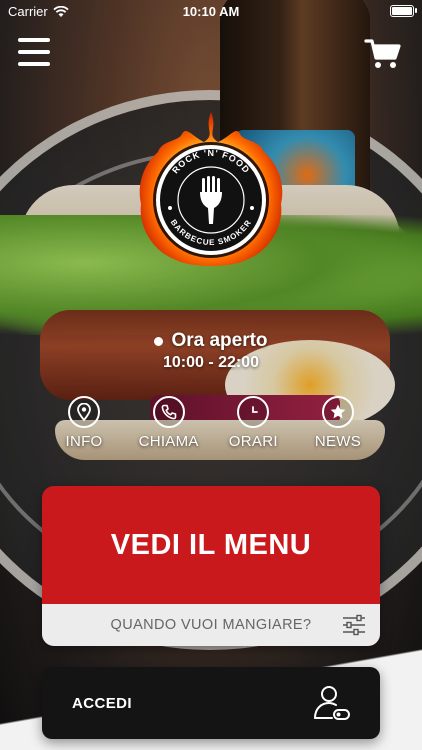 This screenshot has width=422, height=750. What do you see at coordinates (159, 341) in the screenshot?
I see `open-indicator-dot` at bounding box center [159, 341].